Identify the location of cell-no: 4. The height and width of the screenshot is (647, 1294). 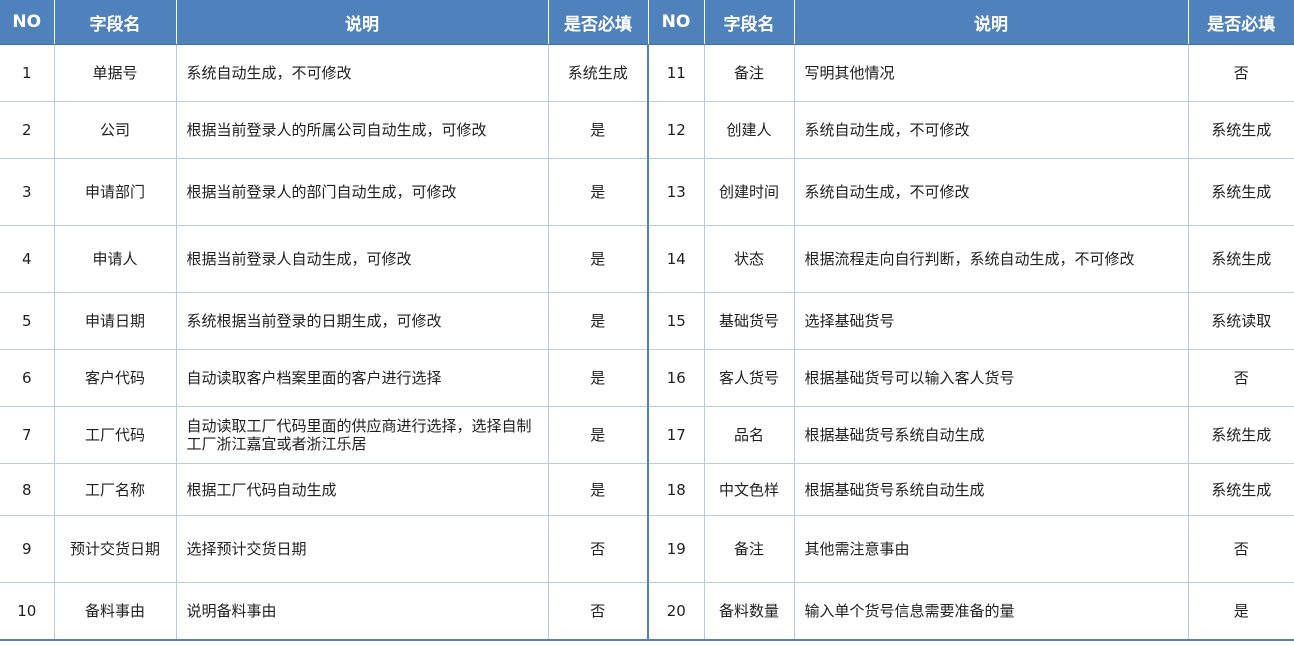
(27, 259).